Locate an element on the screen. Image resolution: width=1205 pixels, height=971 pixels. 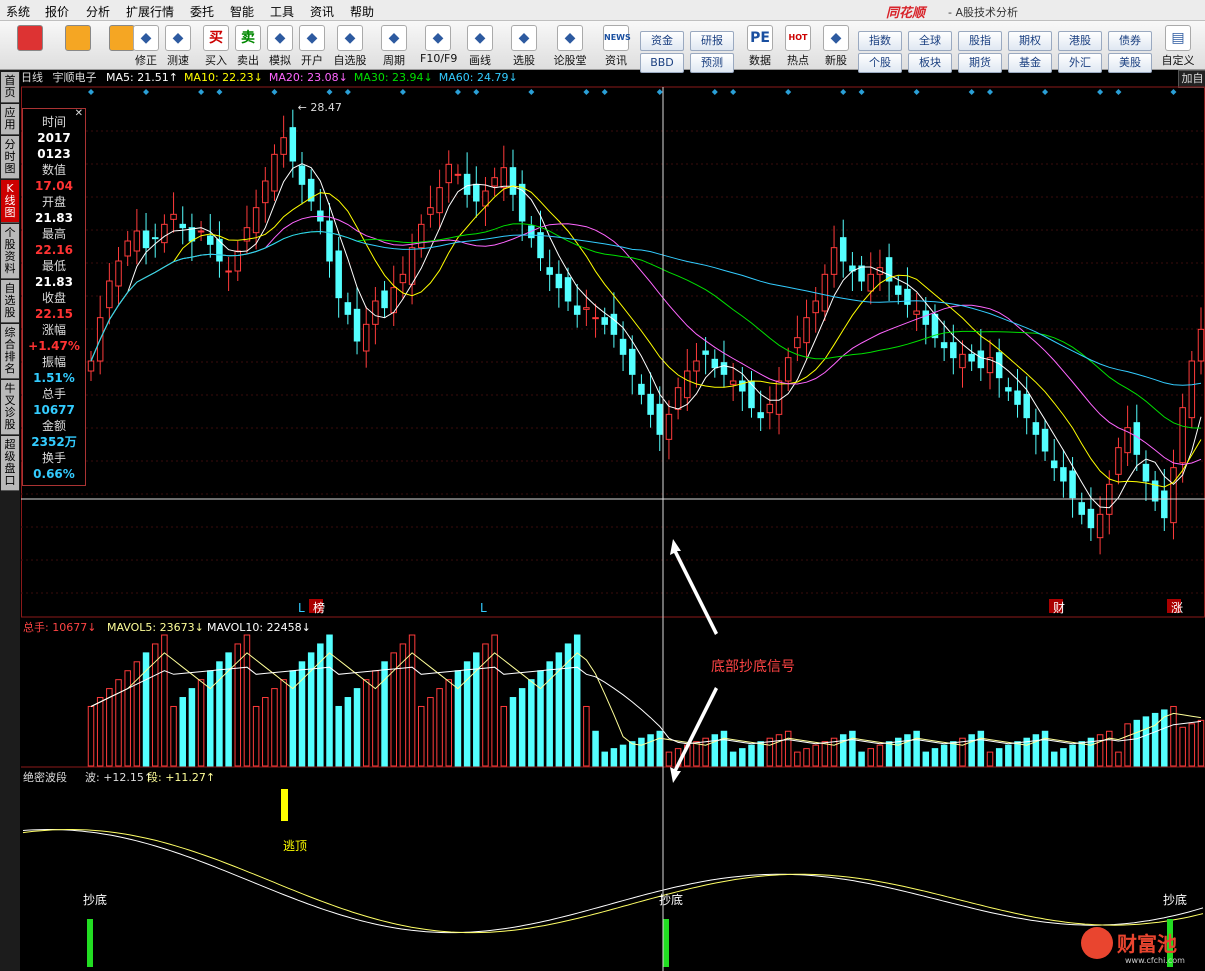
dw-key: 数值 is located at coordinates (53, 170).